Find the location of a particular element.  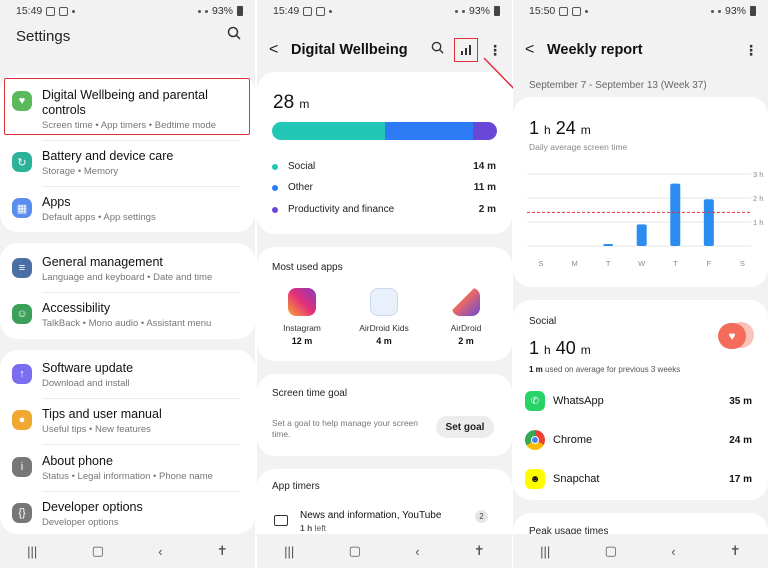

item-subtitle: Language and keyboard • Date and time is located at coordinates (127, 277).